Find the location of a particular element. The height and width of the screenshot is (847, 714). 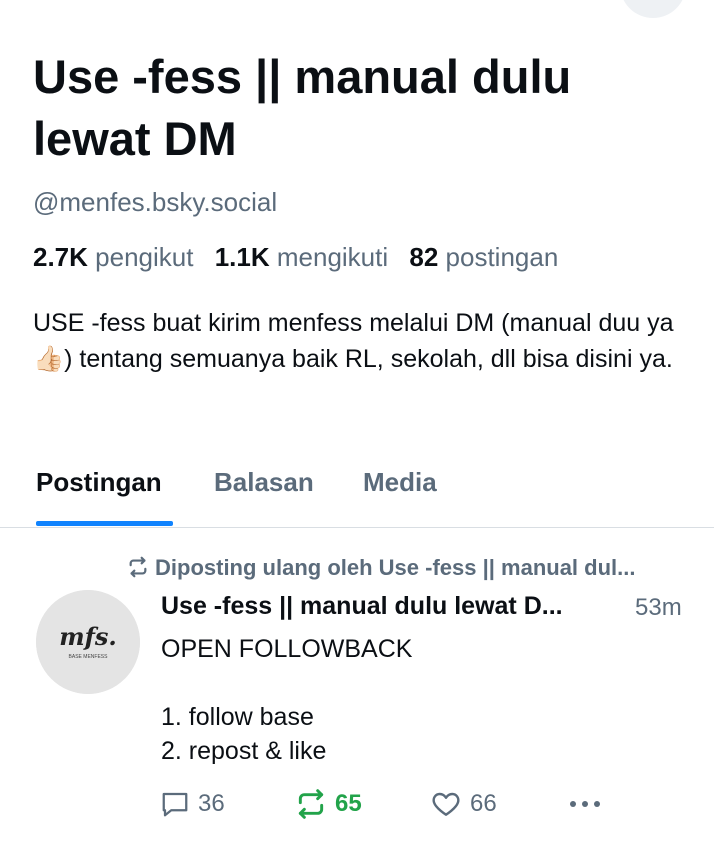

reply-button: 36 is located at coordinates (192, 804).